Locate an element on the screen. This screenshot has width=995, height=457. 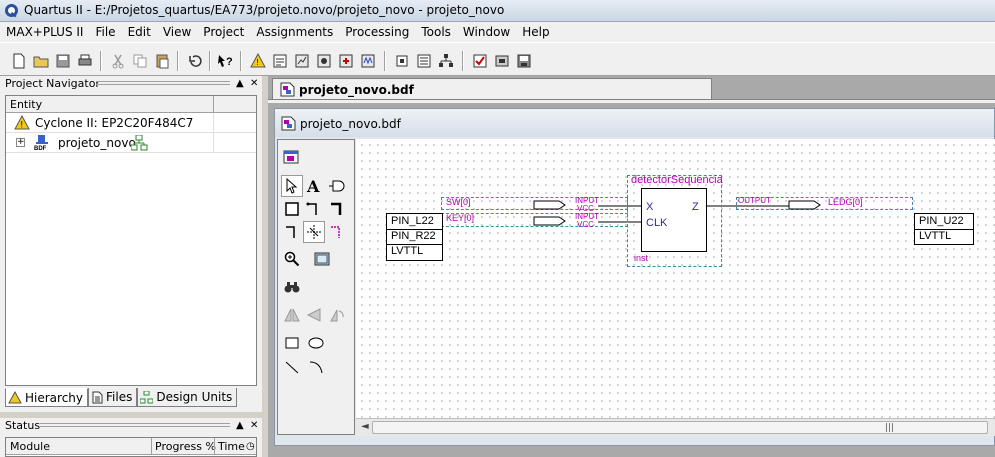
zoom-tool-icon is located at coordinates (292, 259).